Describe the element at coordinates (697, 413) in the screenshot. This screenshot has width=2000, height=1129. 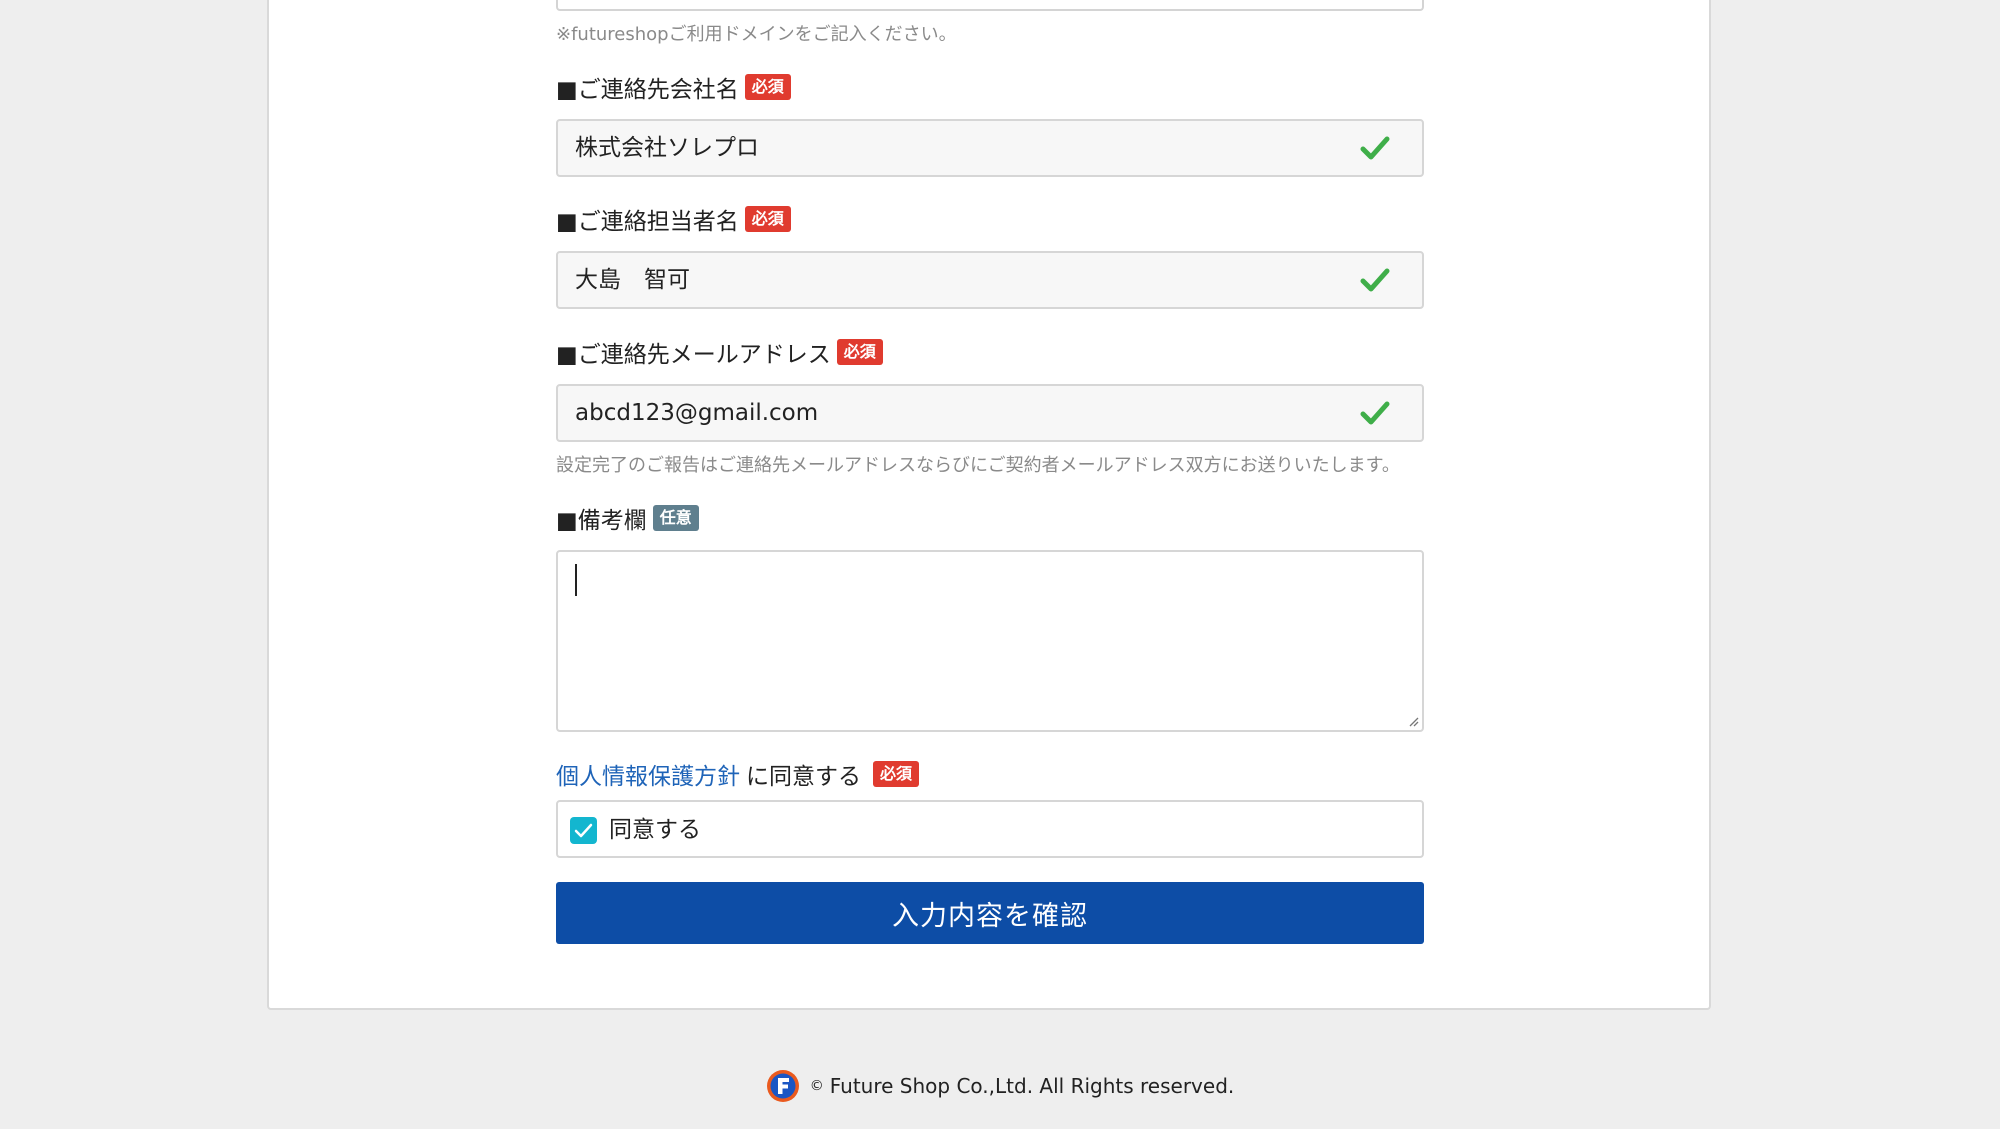
I see `email-input-value: abcd123@gmail.com` at that location.